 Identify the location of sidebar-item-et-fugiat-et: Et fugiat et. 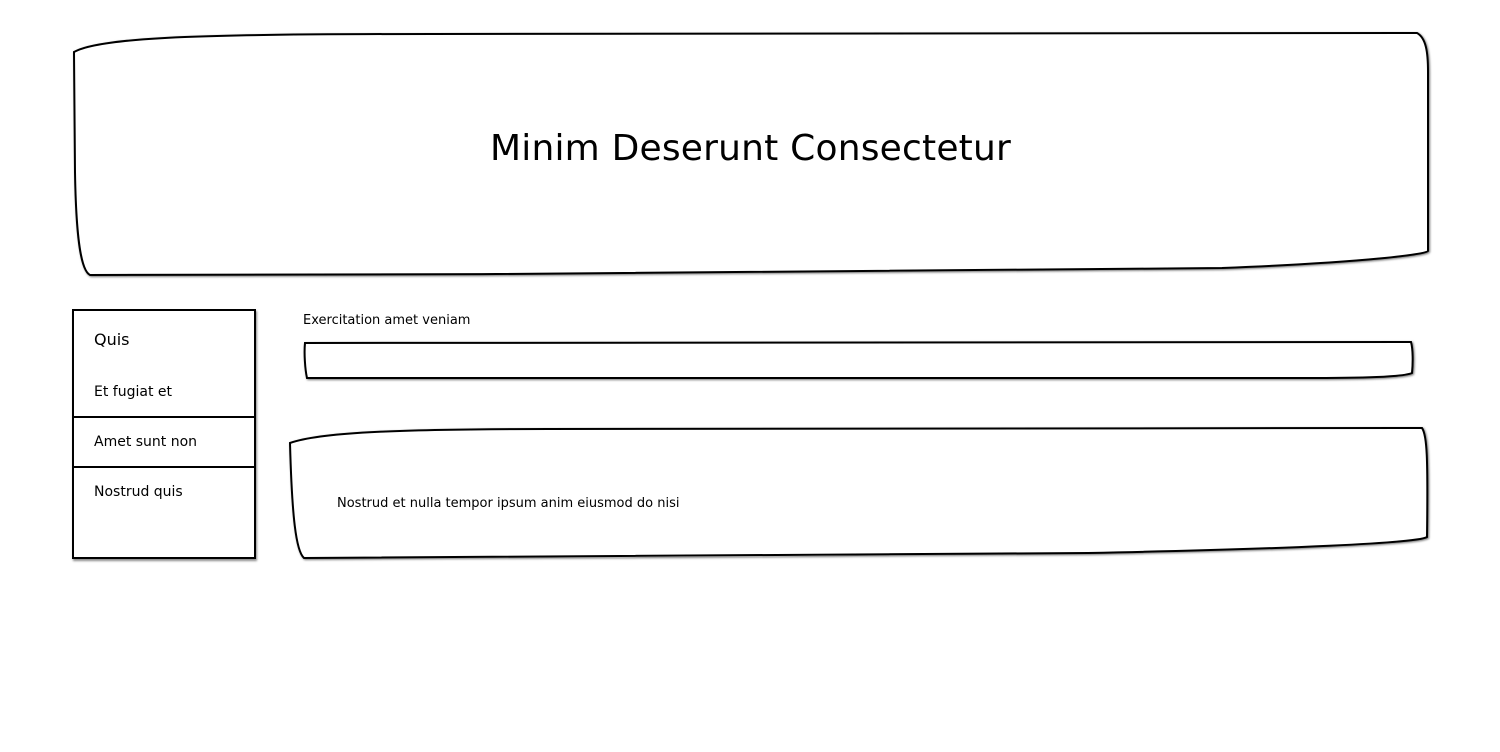
(164, 392).